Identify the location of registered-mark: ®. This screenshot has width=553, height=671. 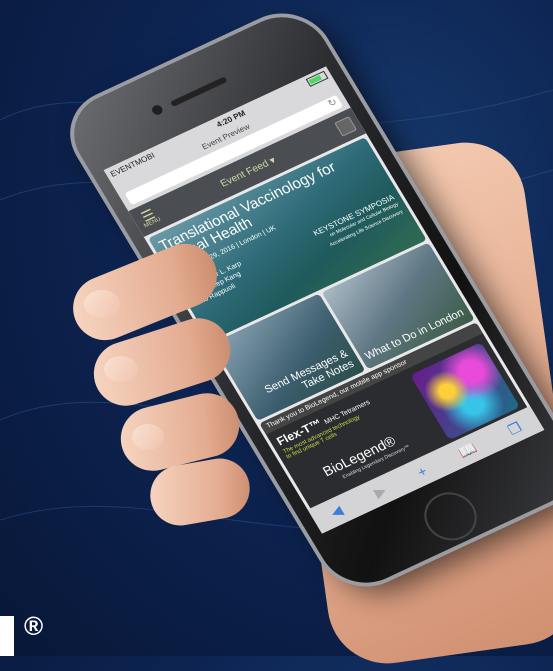
(34, 626).